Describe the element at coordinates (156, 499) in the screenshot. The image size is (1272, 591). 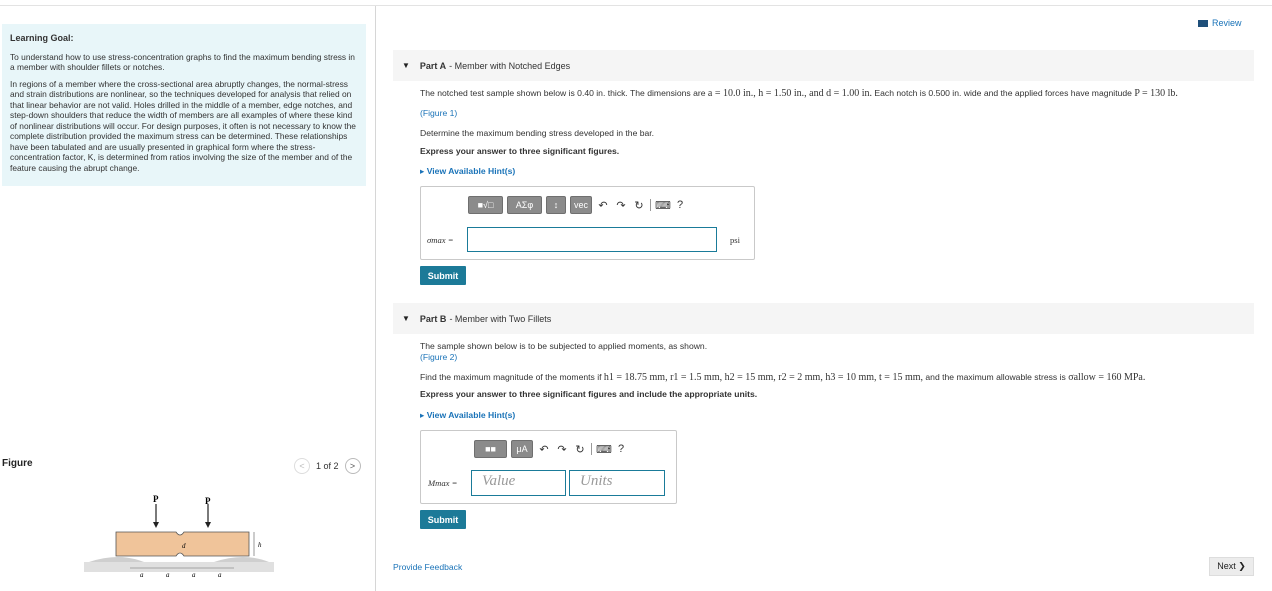
I see `force-label-left: P` at that location.